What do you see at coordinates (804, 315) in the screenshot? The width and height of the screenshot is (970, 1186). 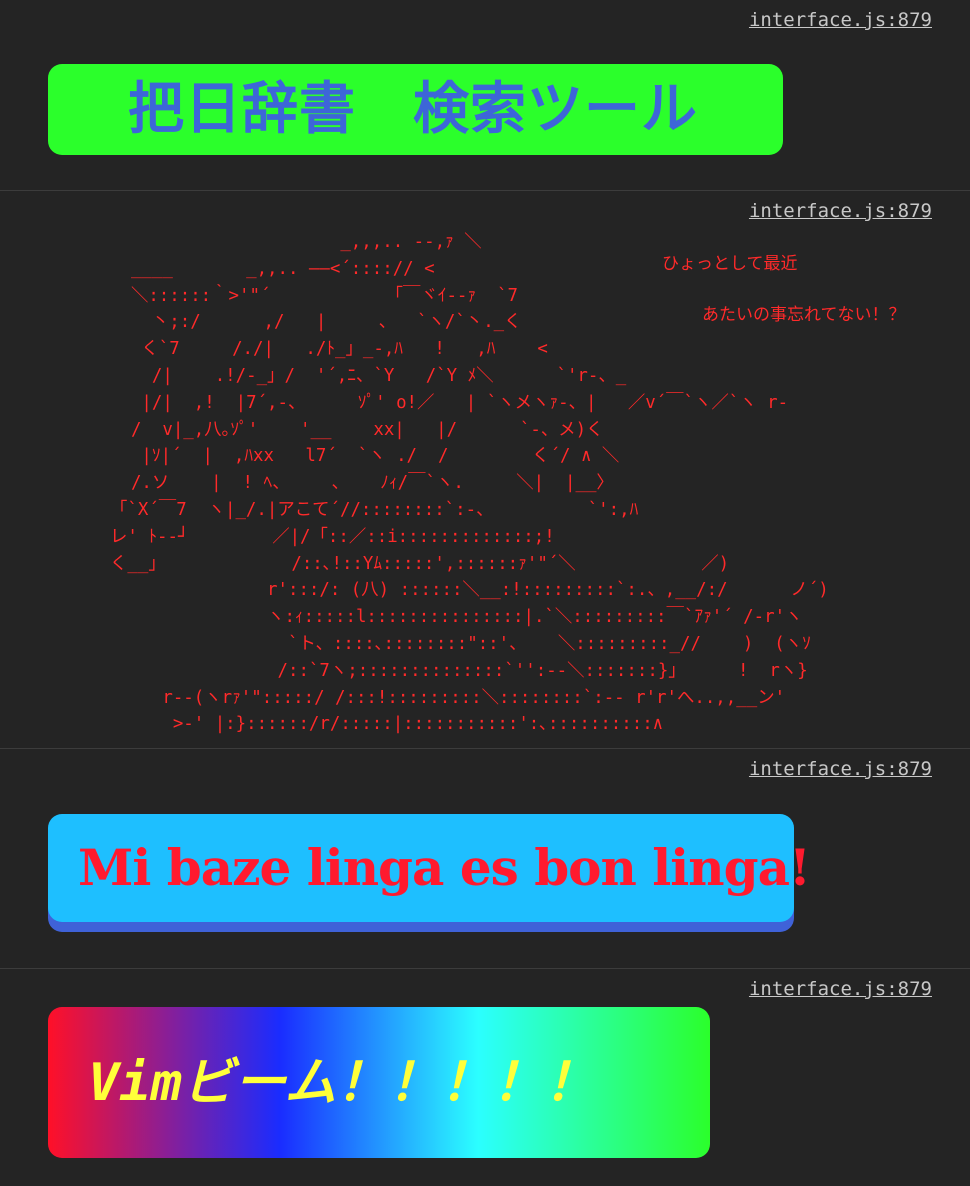 I see `ascii-art-speech-line: あたいの事忘れてない！？` at bounding box center [804, 315].